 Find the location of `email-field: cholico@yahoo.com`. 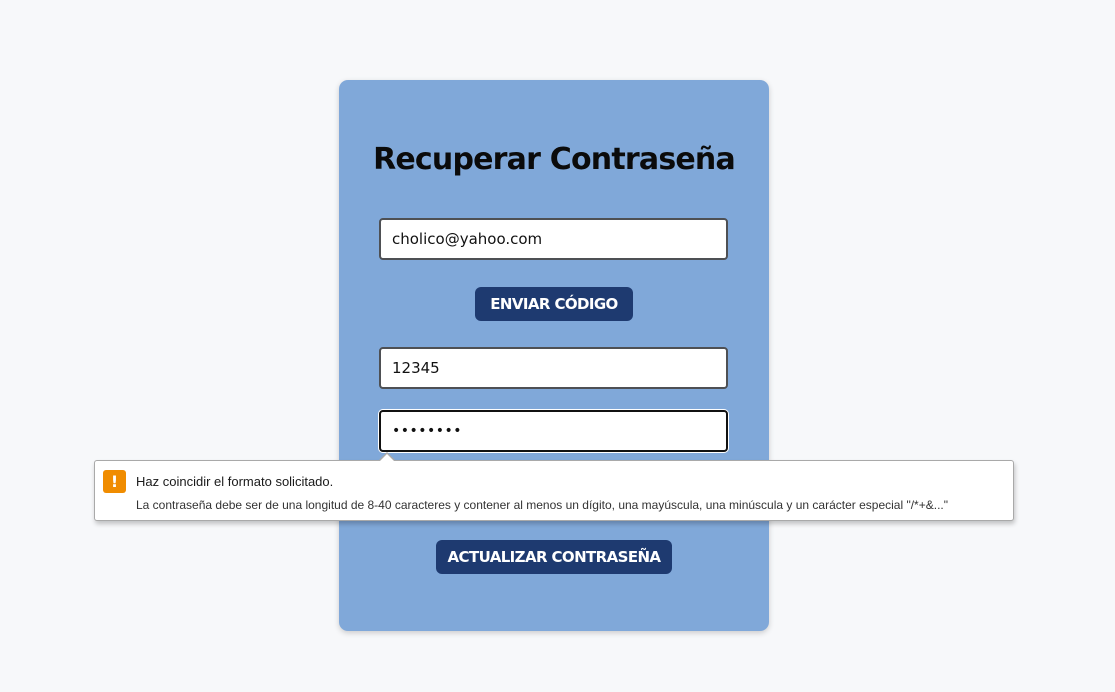

email-field: cholico@yahoo.com is located at coordinates (553, 239).